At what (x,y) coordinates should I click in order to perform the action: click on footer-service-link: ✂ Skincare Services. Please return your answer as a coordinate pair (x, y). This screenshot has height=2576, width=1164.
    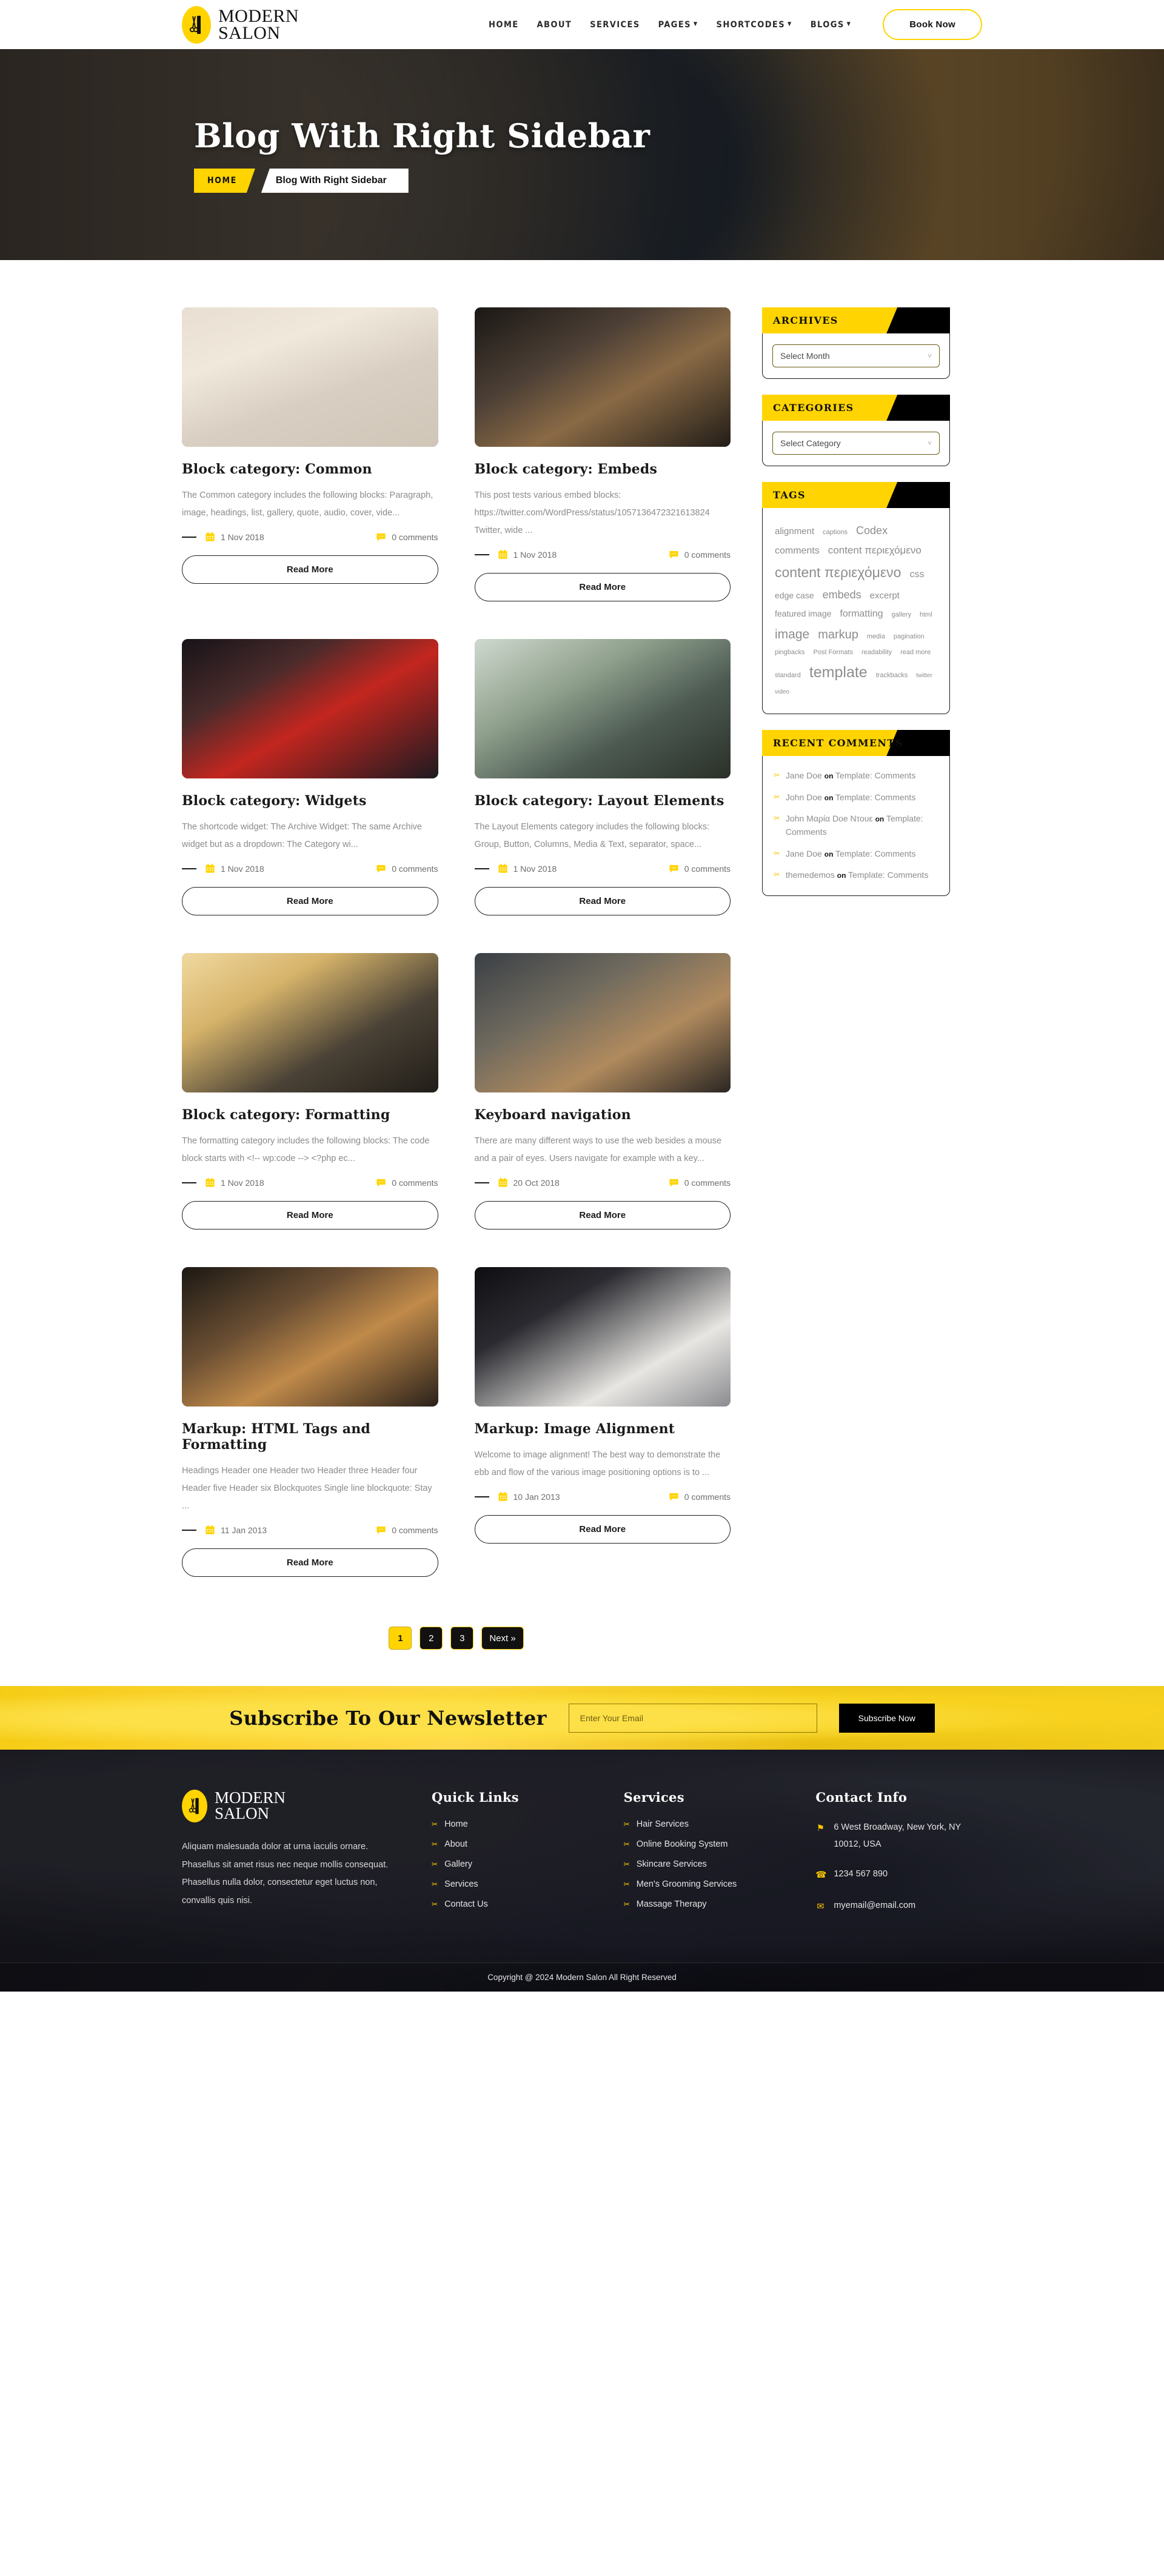
    Looking at the image, I should click on (707, 1864).